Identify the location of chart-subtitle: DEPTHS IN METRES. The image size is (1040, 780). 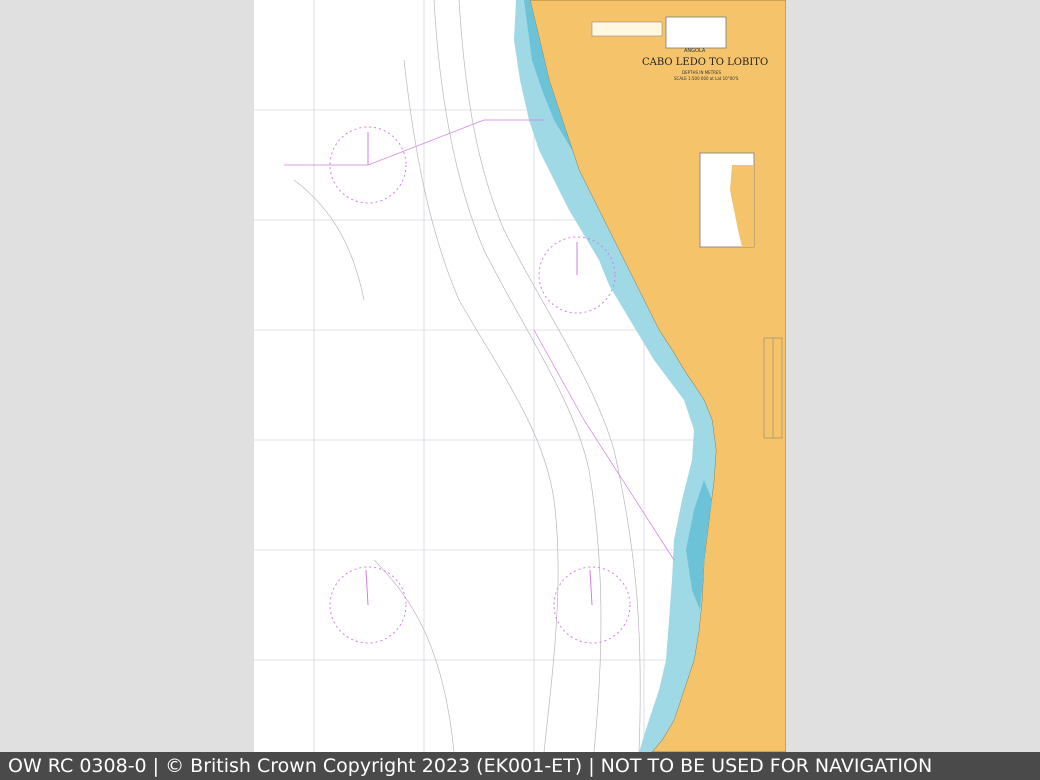
(701, 72).